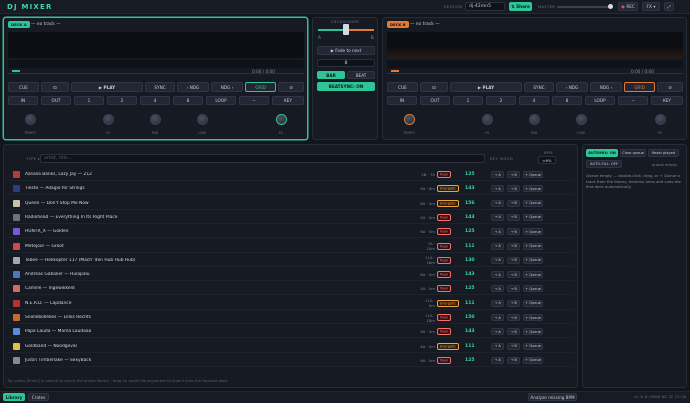  Describe the element at coordinates (346, 50) in the screenshot. I see `fade-to-next-button: ▶ Fade to next` at that location.